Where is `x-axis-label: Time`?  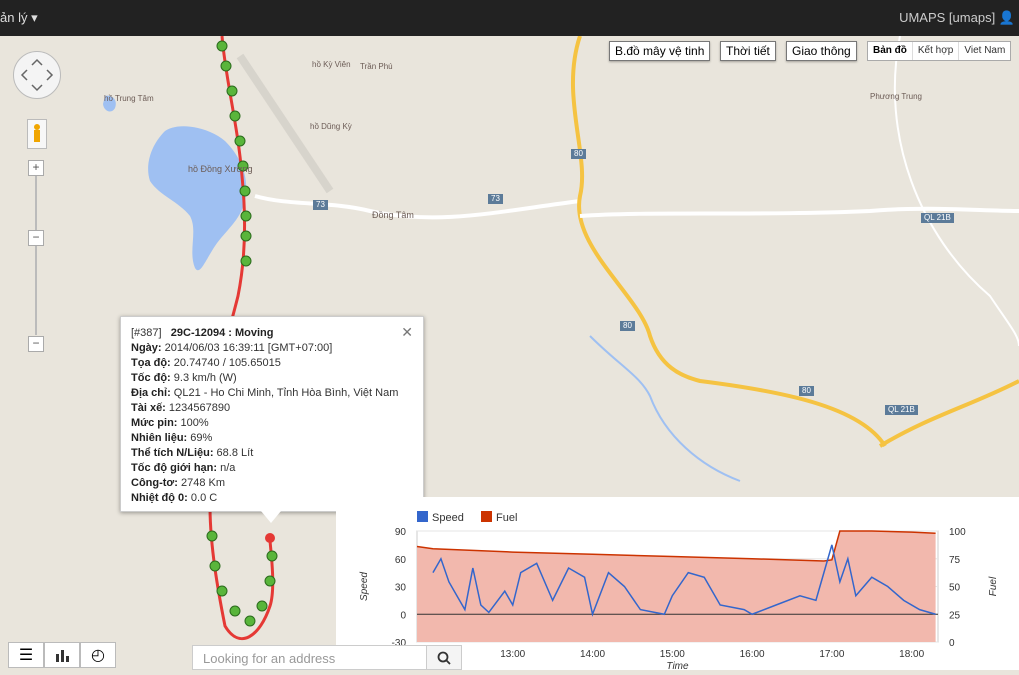 x-axis-label: Time is located at coordinates (677, 665).